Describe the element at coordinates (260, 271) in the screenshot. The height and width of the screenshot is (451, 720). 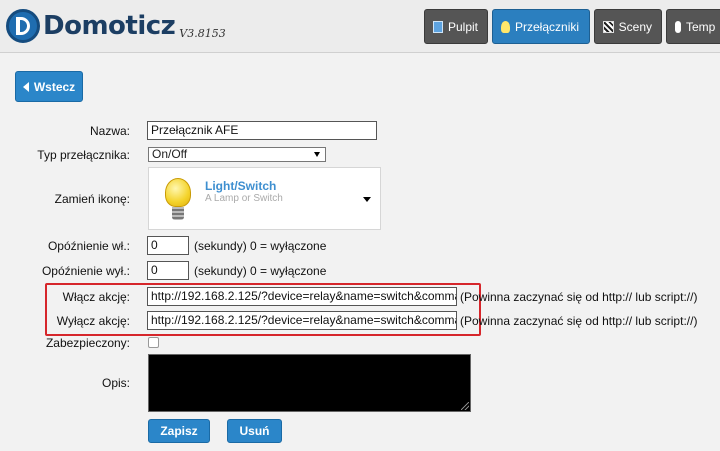
I see `delay-off-note: (sekundy) 0 = wyłączone` at that location.